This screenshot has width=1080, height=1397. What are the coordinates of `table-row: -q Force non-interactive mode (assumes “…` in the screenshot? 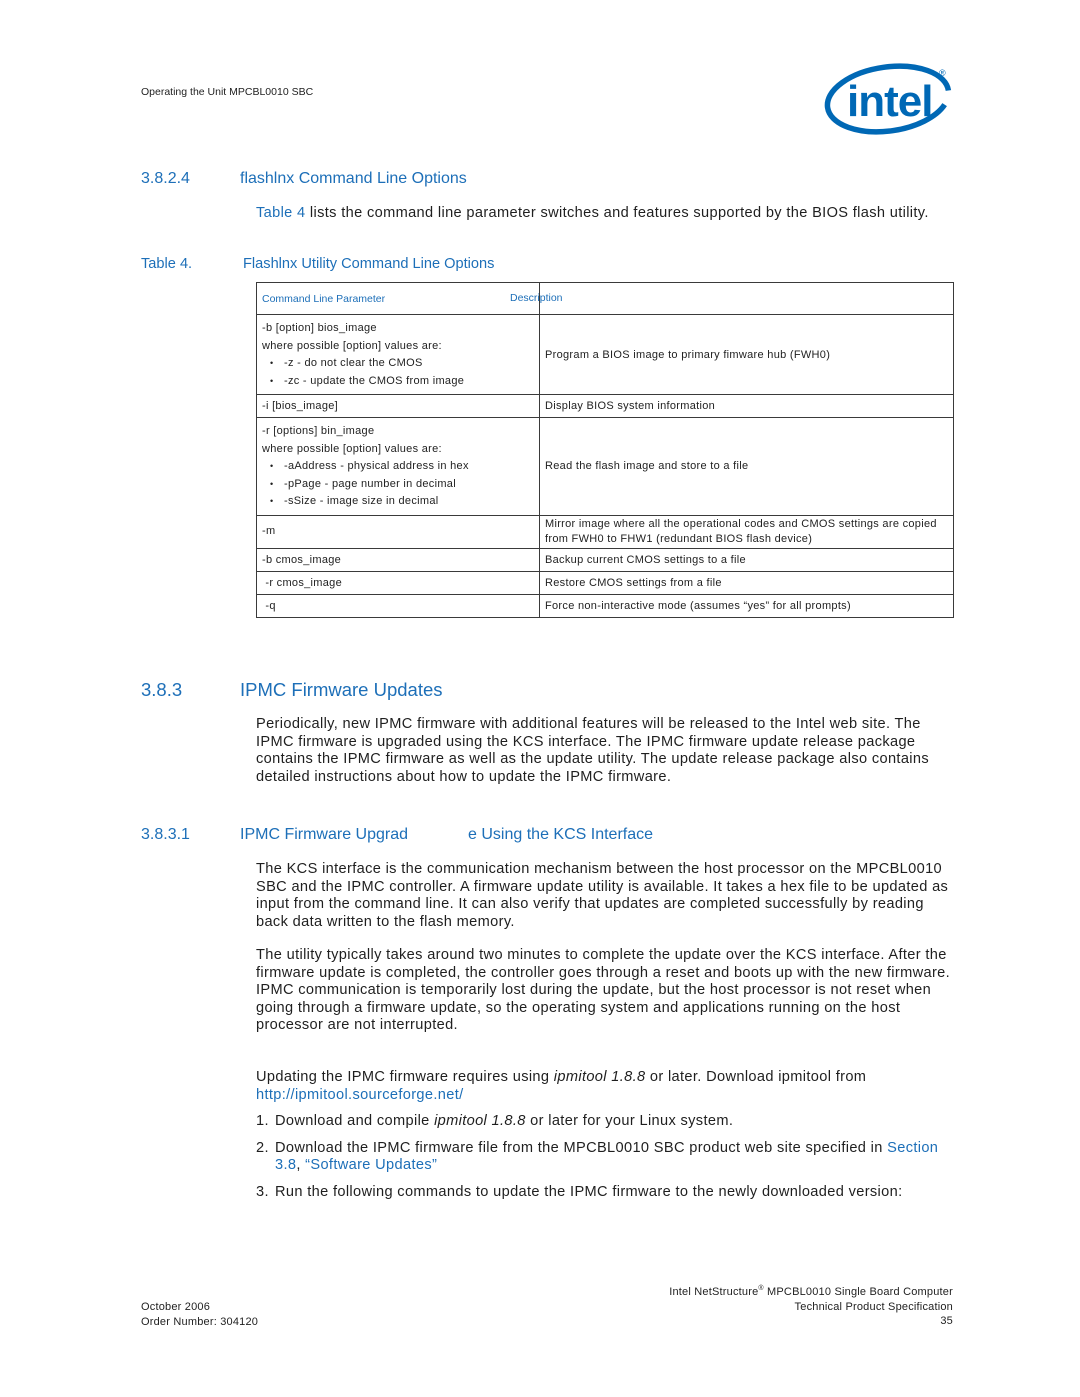 It's located at (605, 605).